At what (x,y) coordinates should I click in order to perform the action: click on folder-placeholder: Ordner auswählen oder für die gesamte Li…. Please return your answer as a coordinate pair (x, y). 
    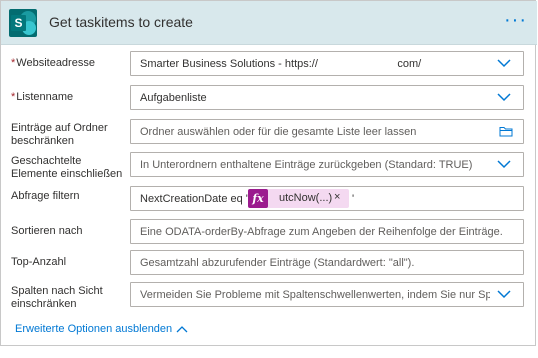
    Looking at the image, I should click on (278, 132).